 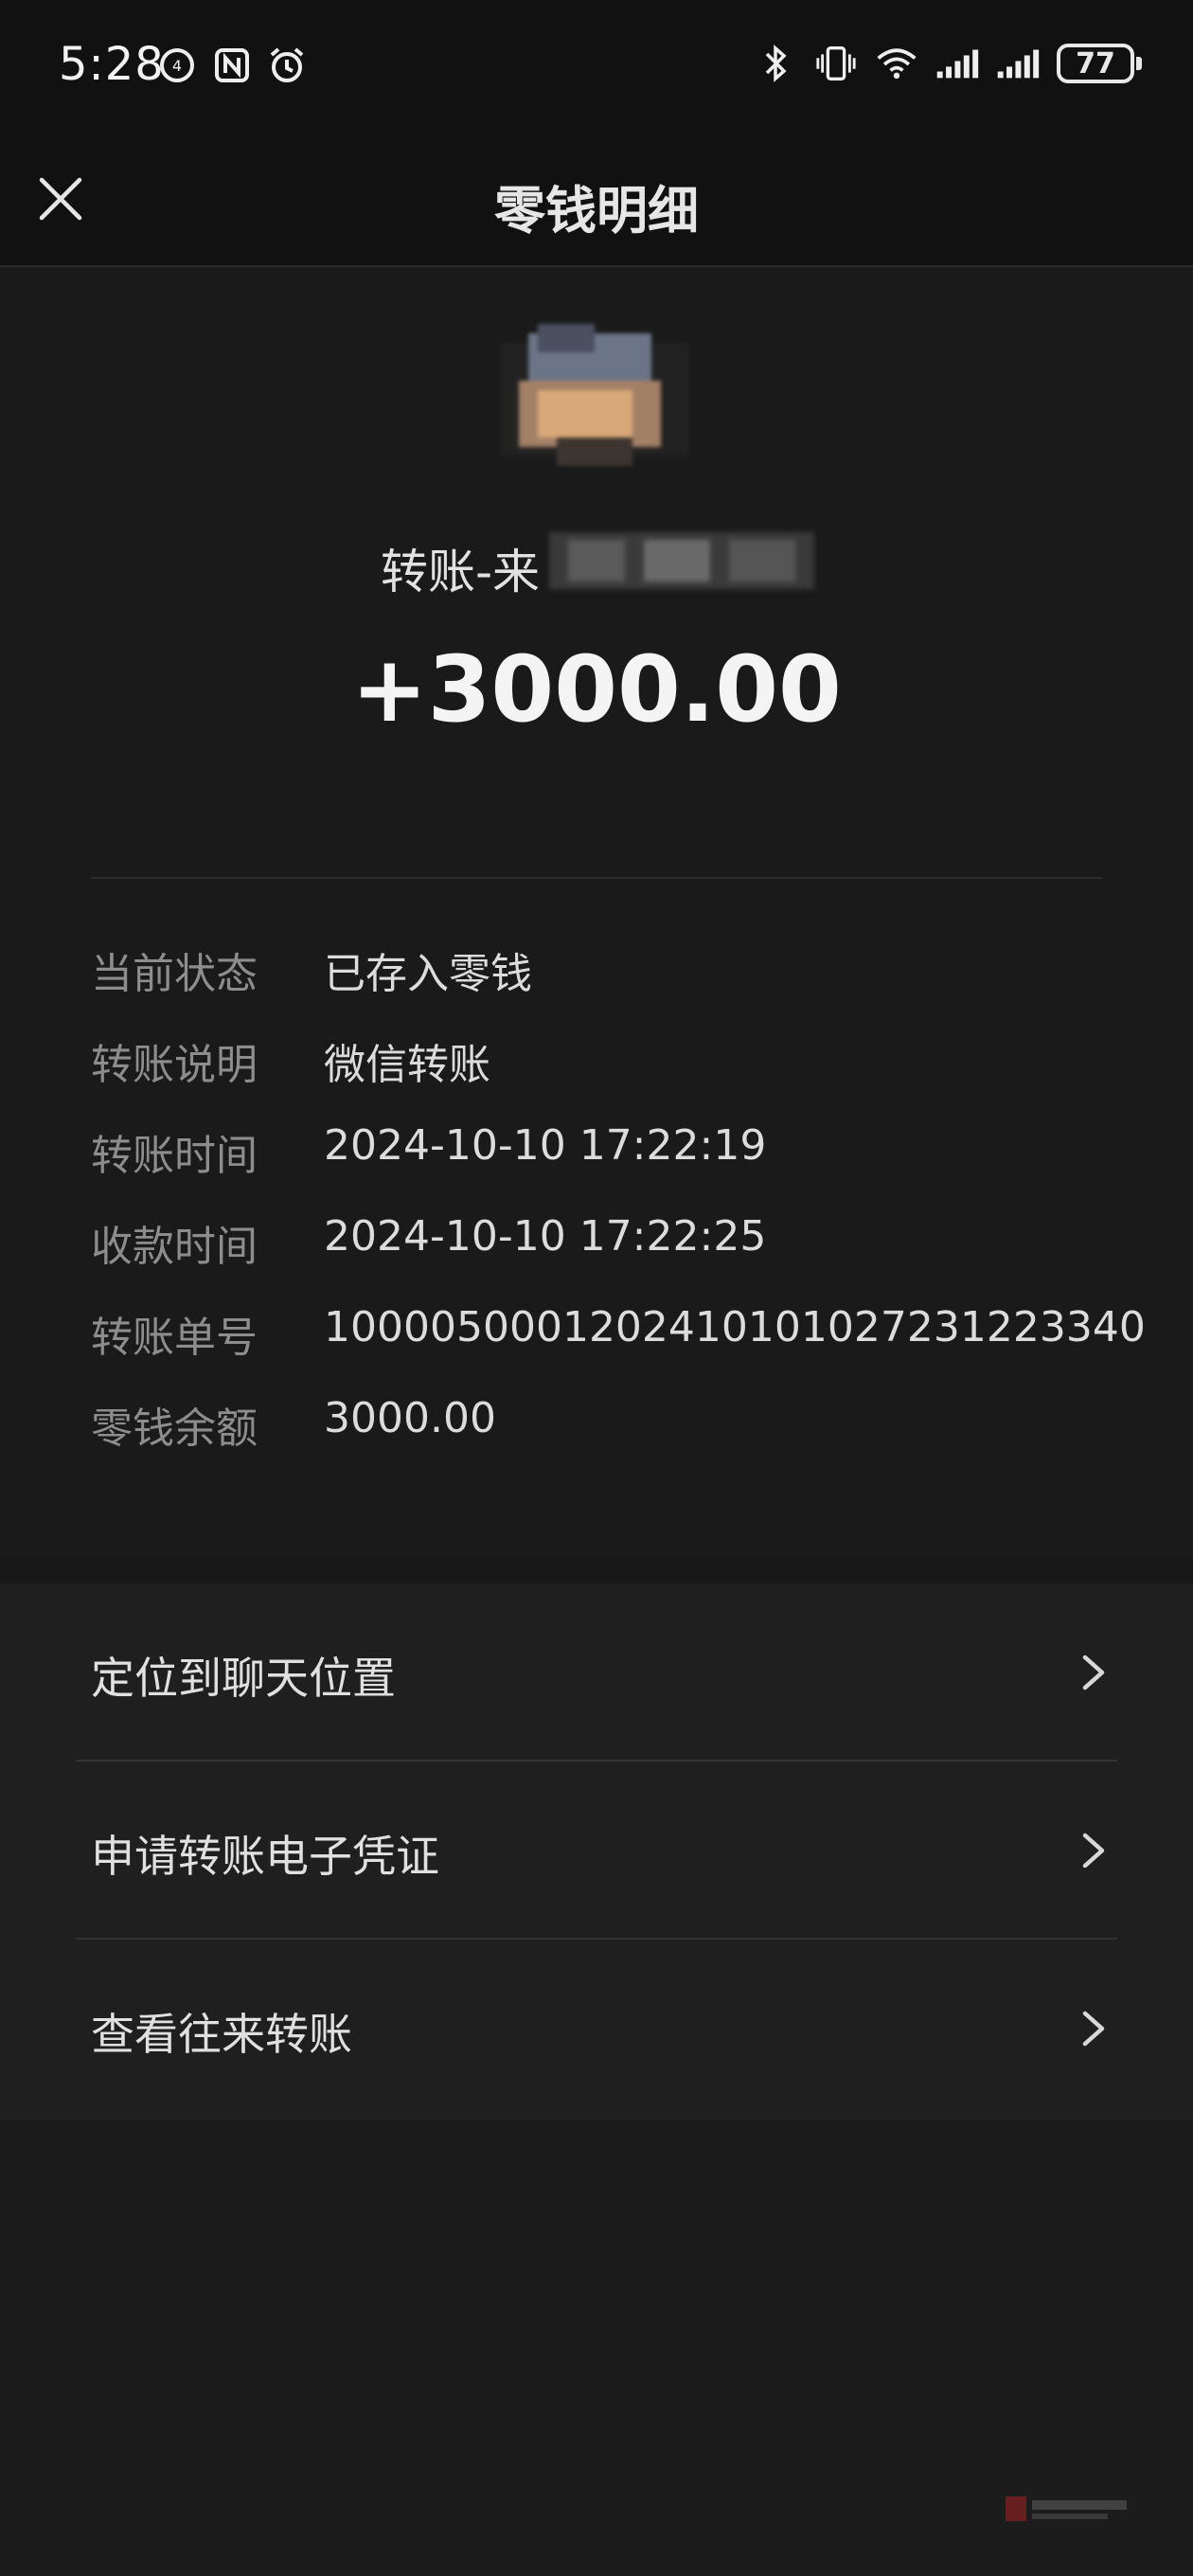 I want to click on action-request-voucher: 申请转账电子凭证, so click(x=596, y=1851).